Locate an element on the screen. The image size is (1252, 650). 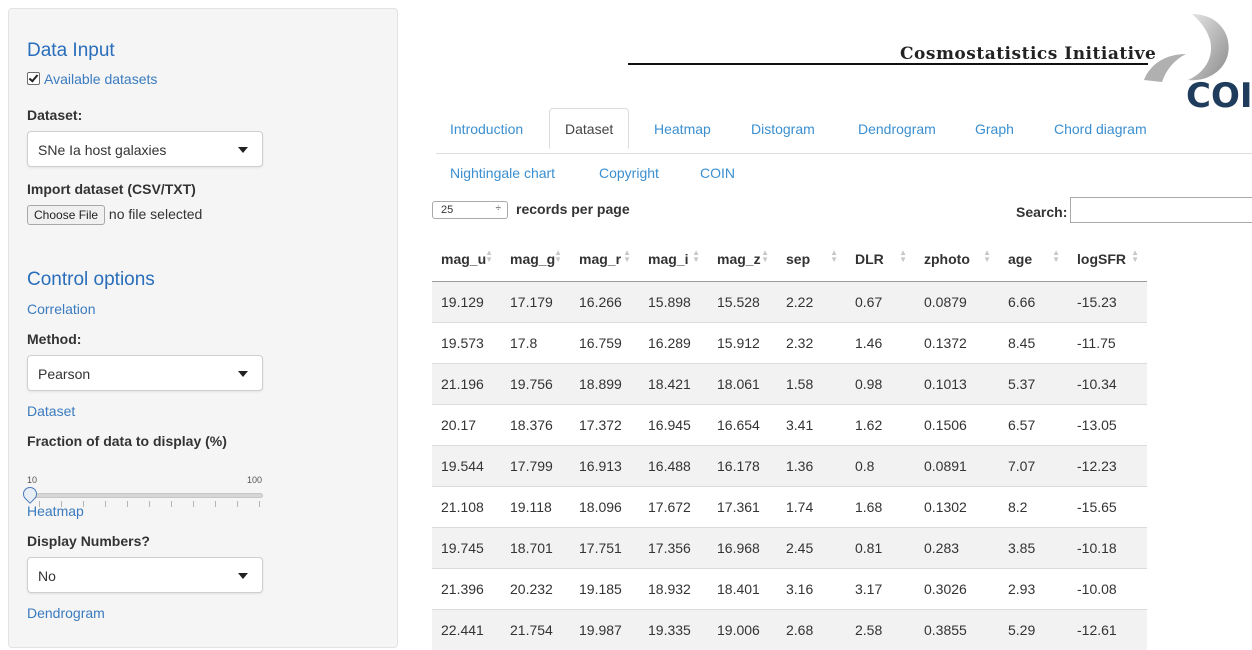
table-cell: 8.45 is located at coordinates (1033, 343).